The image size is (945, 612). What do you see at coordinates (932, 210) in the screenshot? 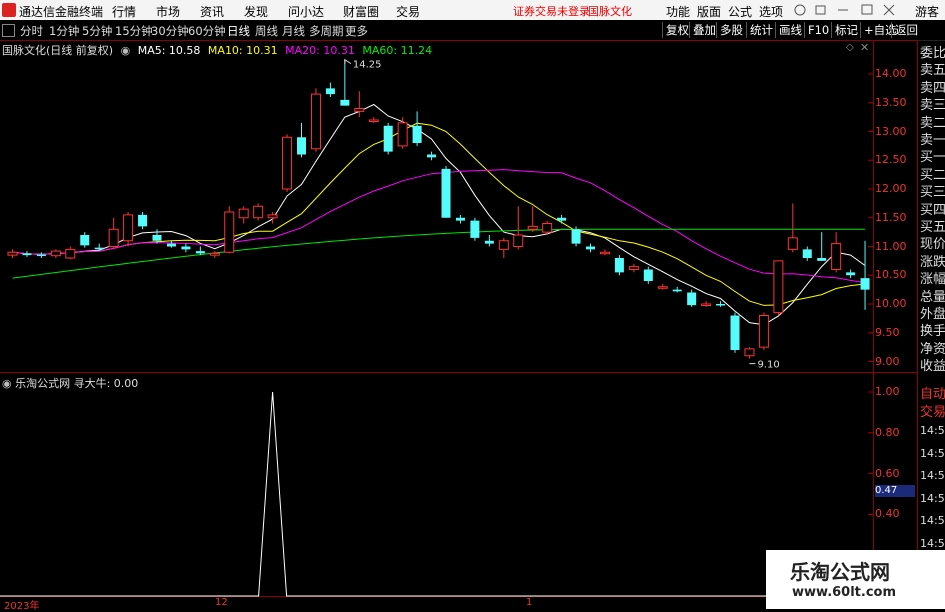
I see `quote-label: 买四` at bounding box center [932, 210].